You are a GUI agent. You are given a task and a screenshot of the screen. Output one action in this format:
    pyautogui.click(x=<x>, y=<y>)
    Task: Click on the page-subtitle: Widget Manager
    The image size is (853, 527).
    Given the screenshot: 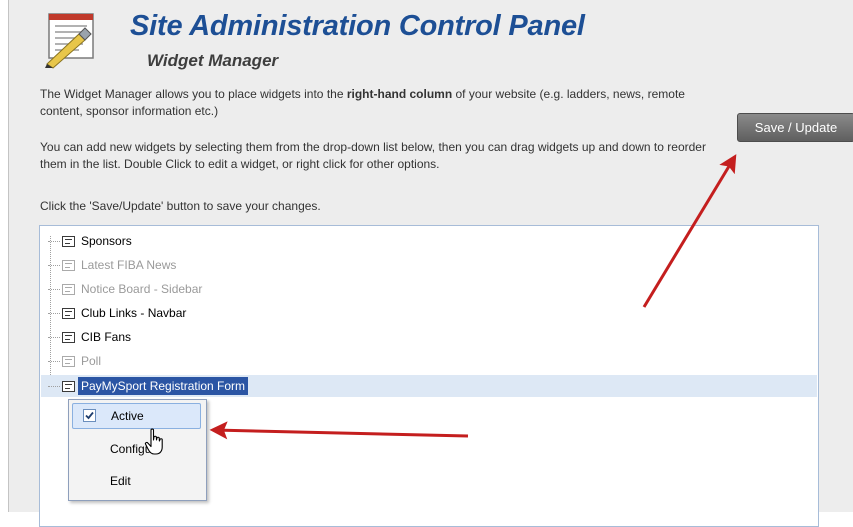 What is the action you would take?
    pyautogui.click(x=213, y=60)
    